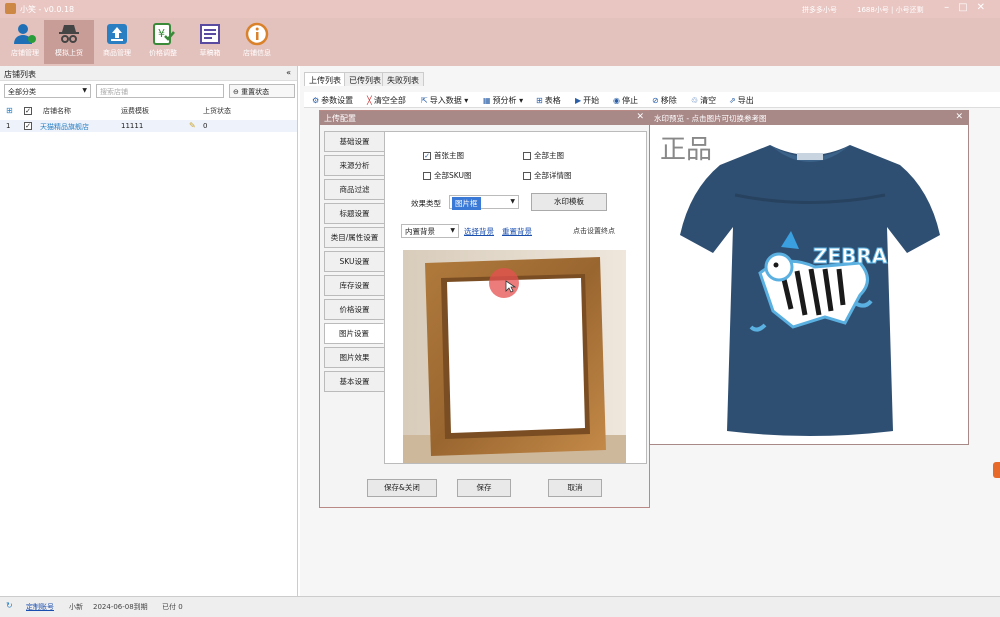  I want to click on panel-title: 店铺列表 «, so click(148, 73).